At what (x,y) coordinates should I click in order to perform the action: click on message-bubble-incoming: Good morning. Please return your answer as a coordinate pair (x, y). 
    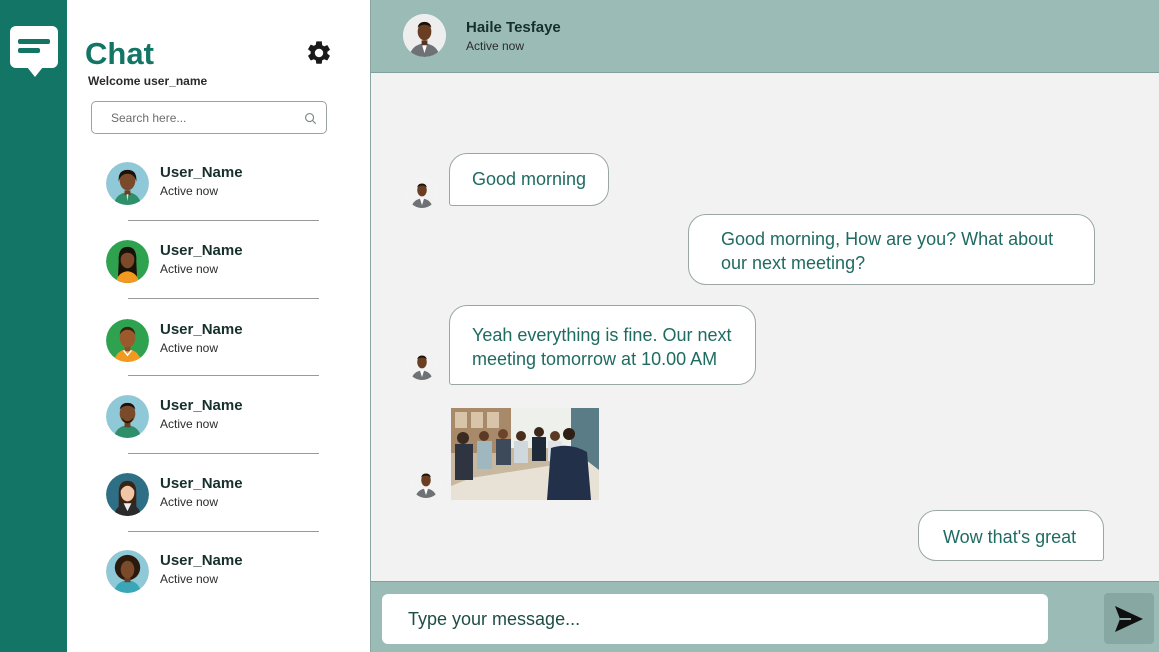
    Looking at the image, I should click on (529, 179).